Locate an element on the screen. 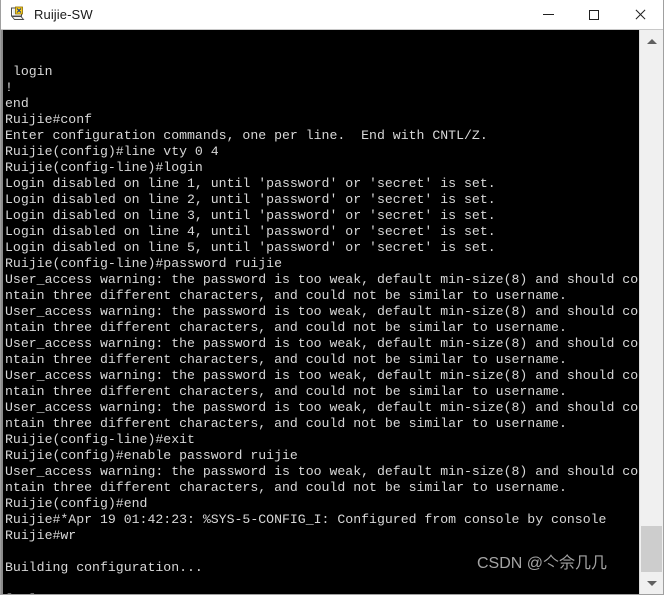 This screenshot has width=664, height=595. scrollbar-up-button is located at coordinates (651, 41).